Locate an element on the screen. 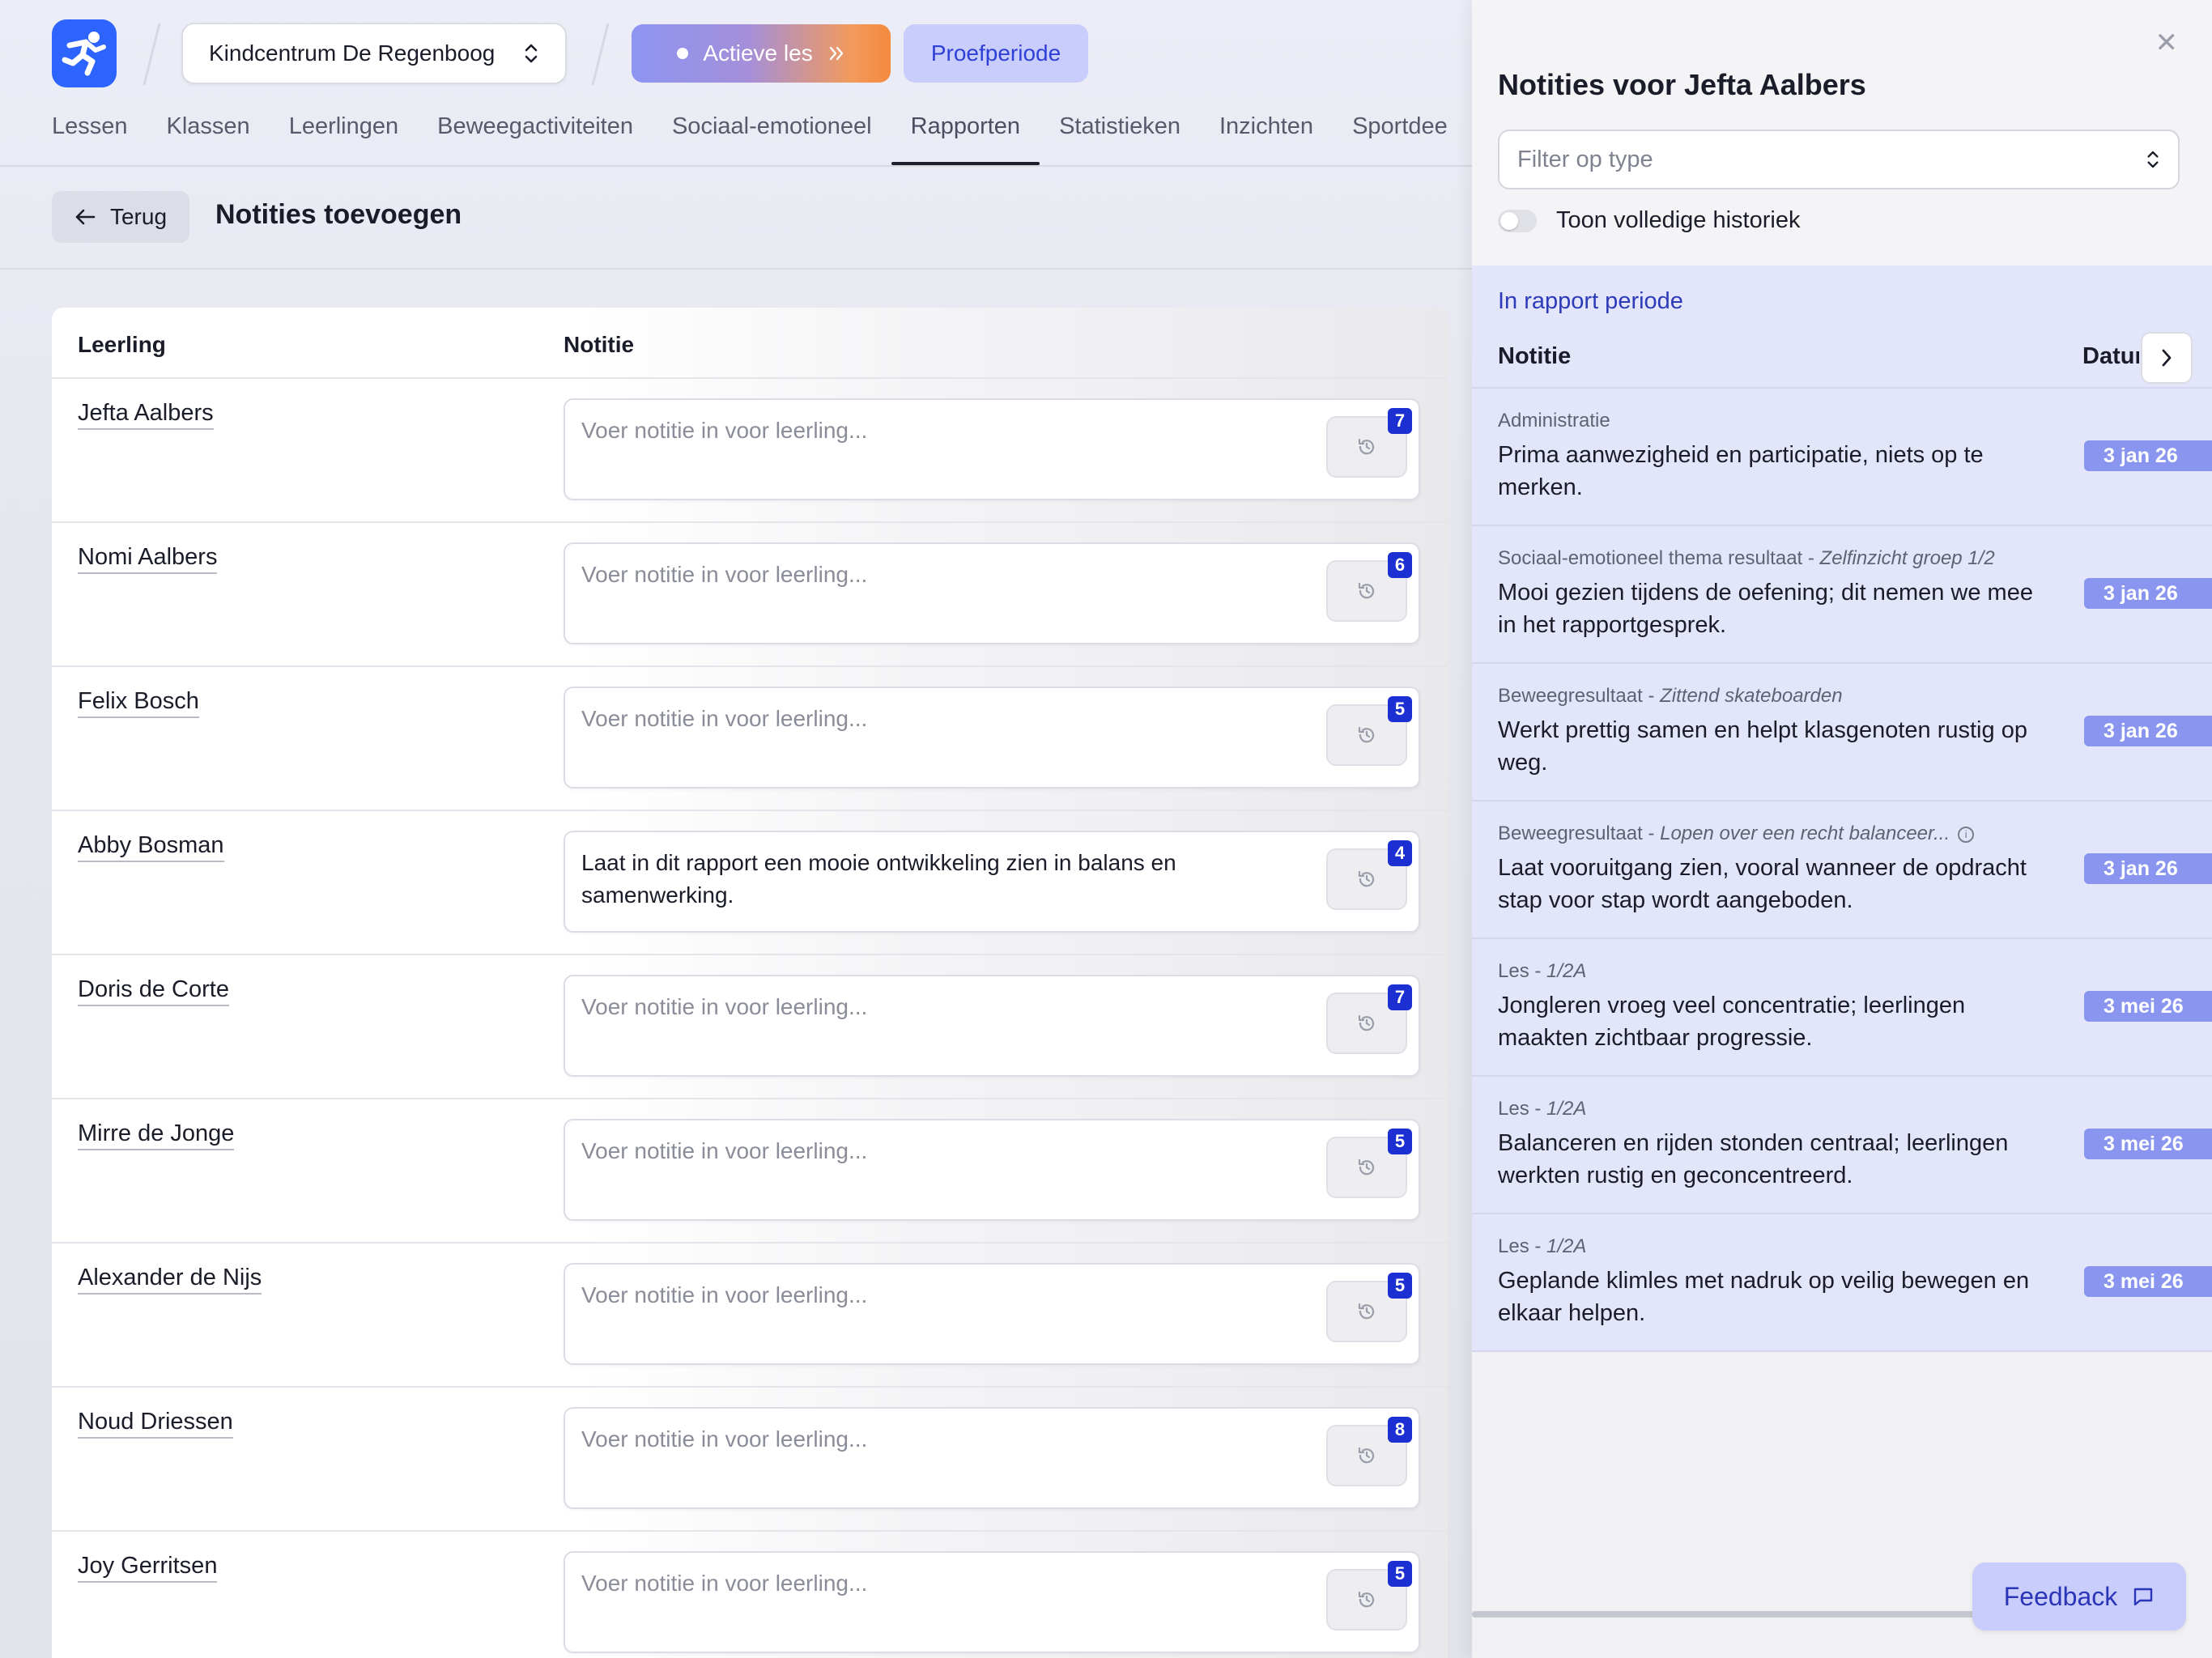  student-name-link: Doris de Corte is located at coordinates (154, 991).